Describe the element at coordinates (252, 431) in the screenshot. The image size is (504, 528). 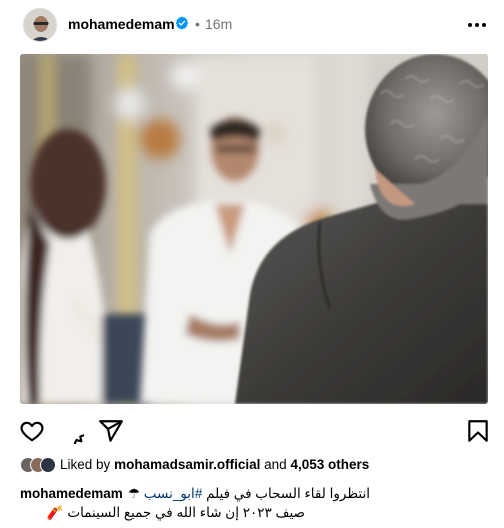
I see `post-action-bar` at that location.